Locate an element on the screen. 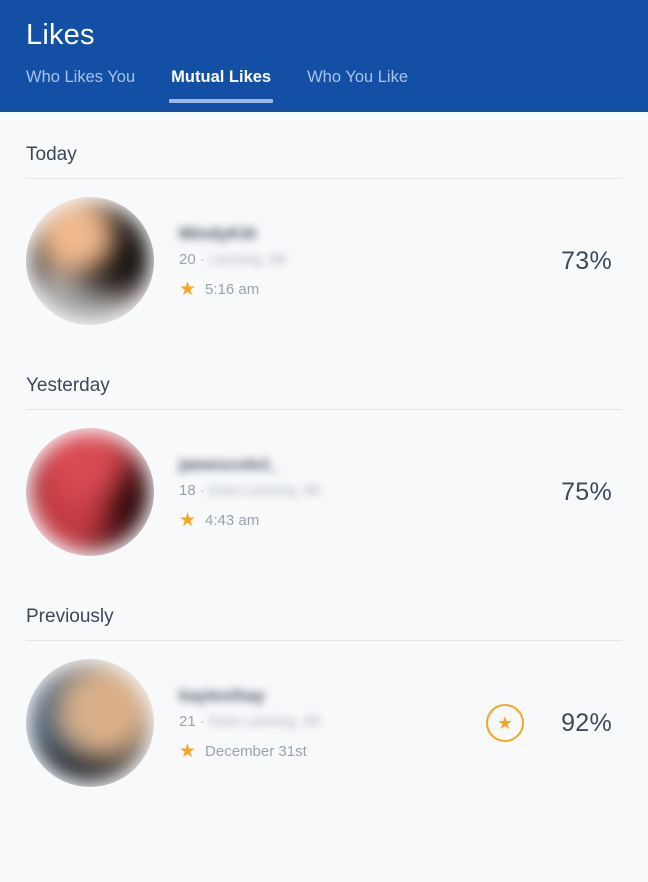 The height and width of the screenshot is (882, 648). like-timestamp-row: ★ 4:43 am is located at coordinates (362, 521).